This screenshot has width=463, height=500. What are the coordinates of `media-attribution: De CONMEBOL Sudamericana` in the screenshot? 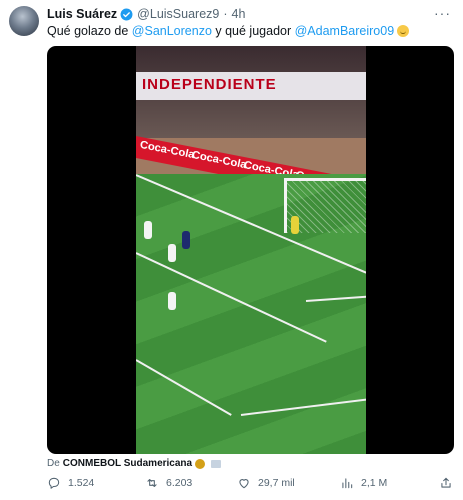 It's located at (134, 463).